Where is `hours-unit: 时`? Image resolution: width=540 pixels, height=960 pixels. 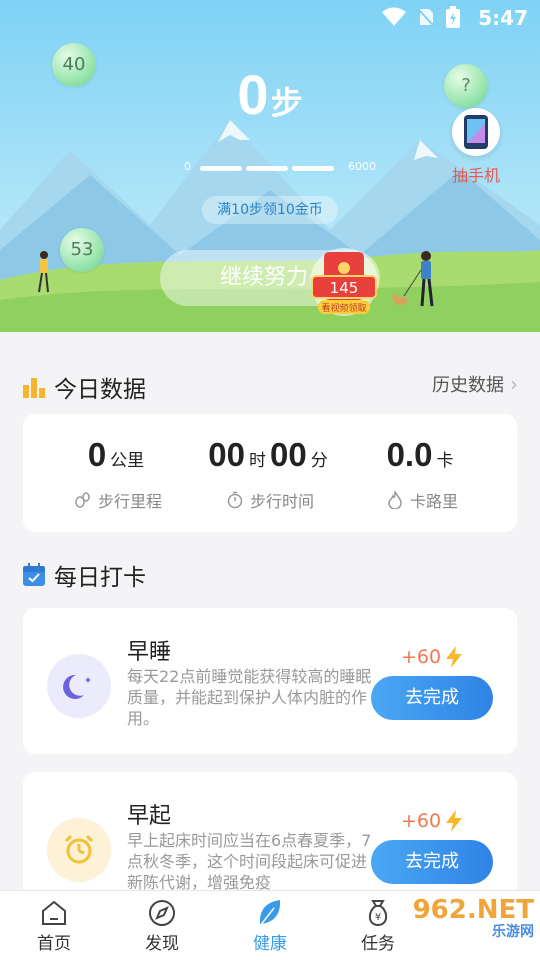
hours-unit: 时 is located at coordinates (257, 461).